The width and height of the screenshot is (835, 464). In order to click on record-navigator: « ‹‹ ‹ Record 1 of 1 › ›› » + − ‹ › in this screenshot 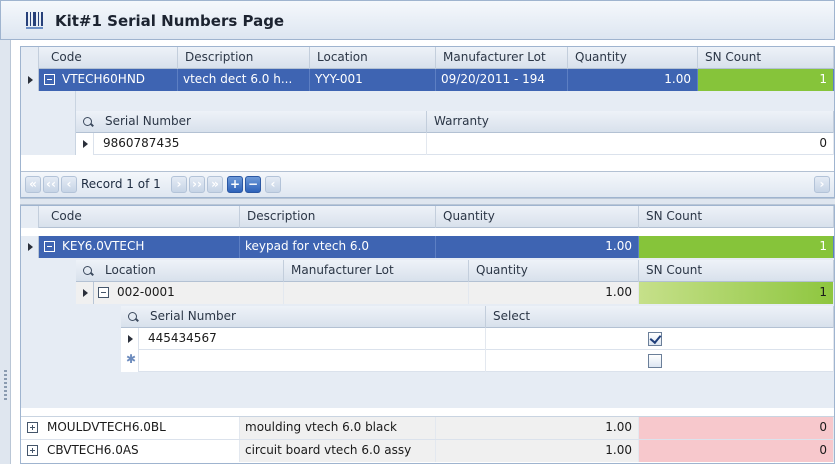, I will do `click(427, 184)`.